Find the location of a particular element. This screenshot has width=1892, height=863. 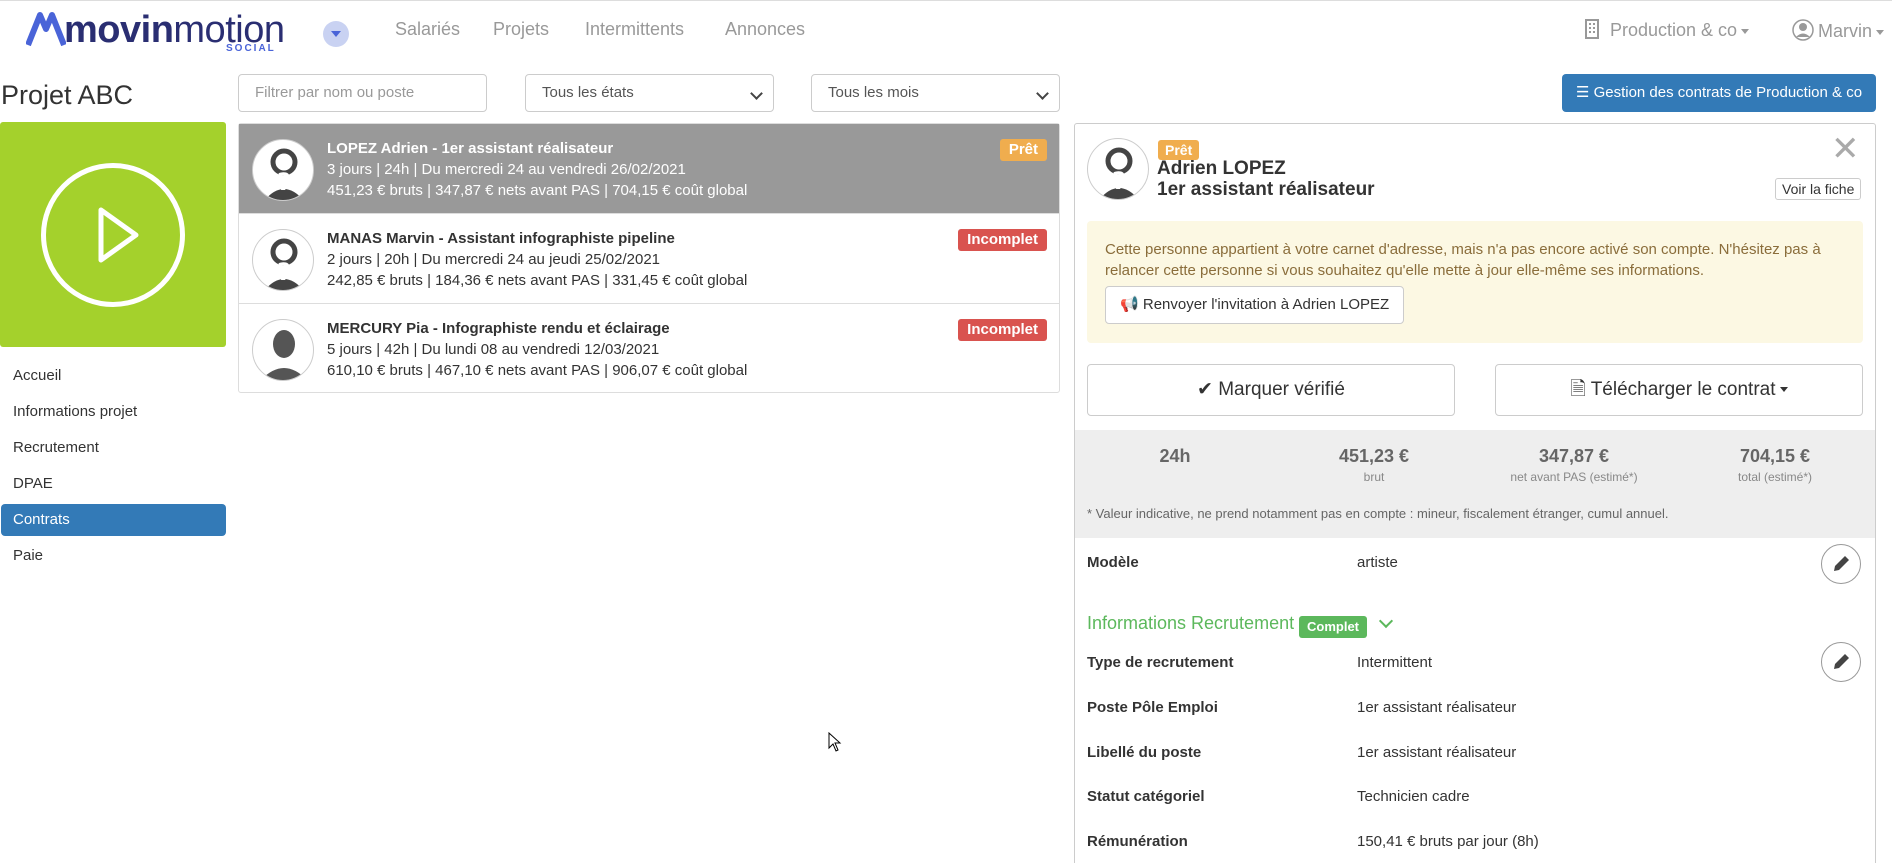

state-select: Tous les états is located at coordinates (649, 93).